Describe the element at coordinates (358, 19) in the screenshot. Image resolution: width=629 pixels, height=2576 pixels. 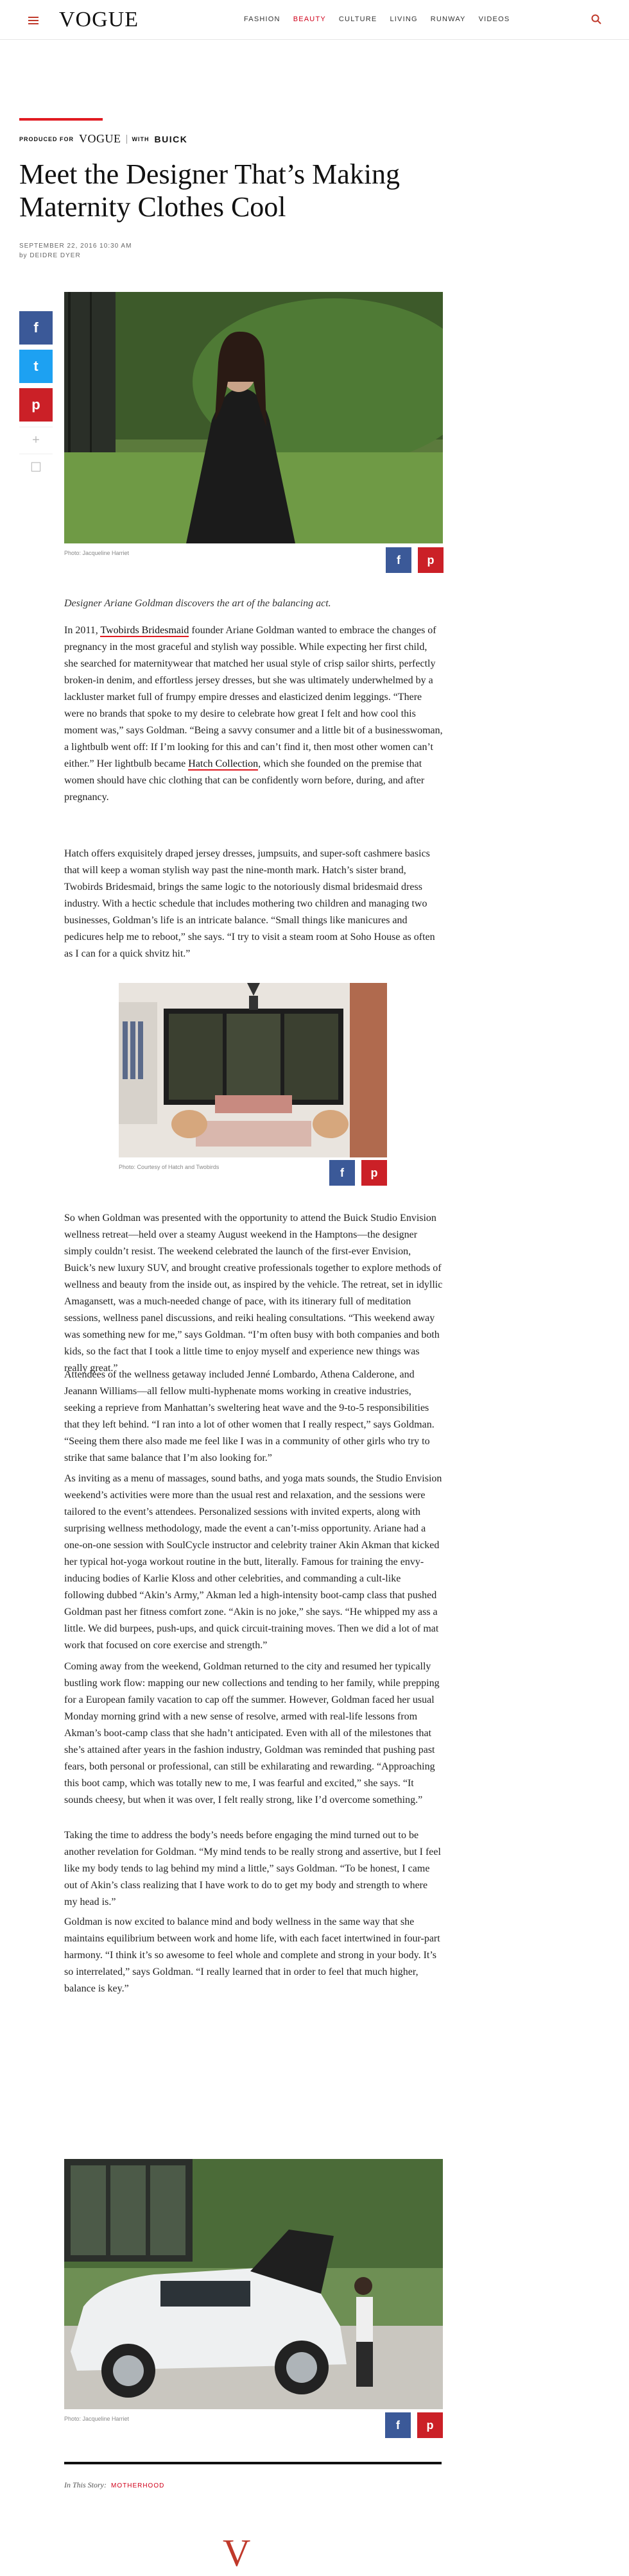
I see `nav-culture: CULTURE` at that location.